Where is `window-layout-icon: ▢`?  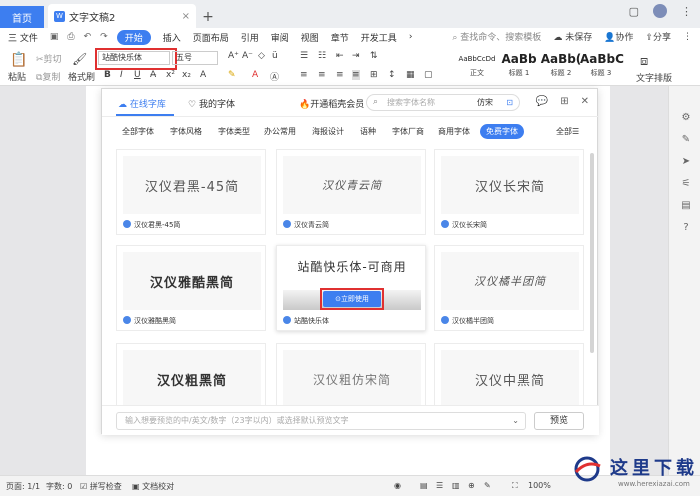
window-layout-icon: ▢ is located at coordinates (634, 11).